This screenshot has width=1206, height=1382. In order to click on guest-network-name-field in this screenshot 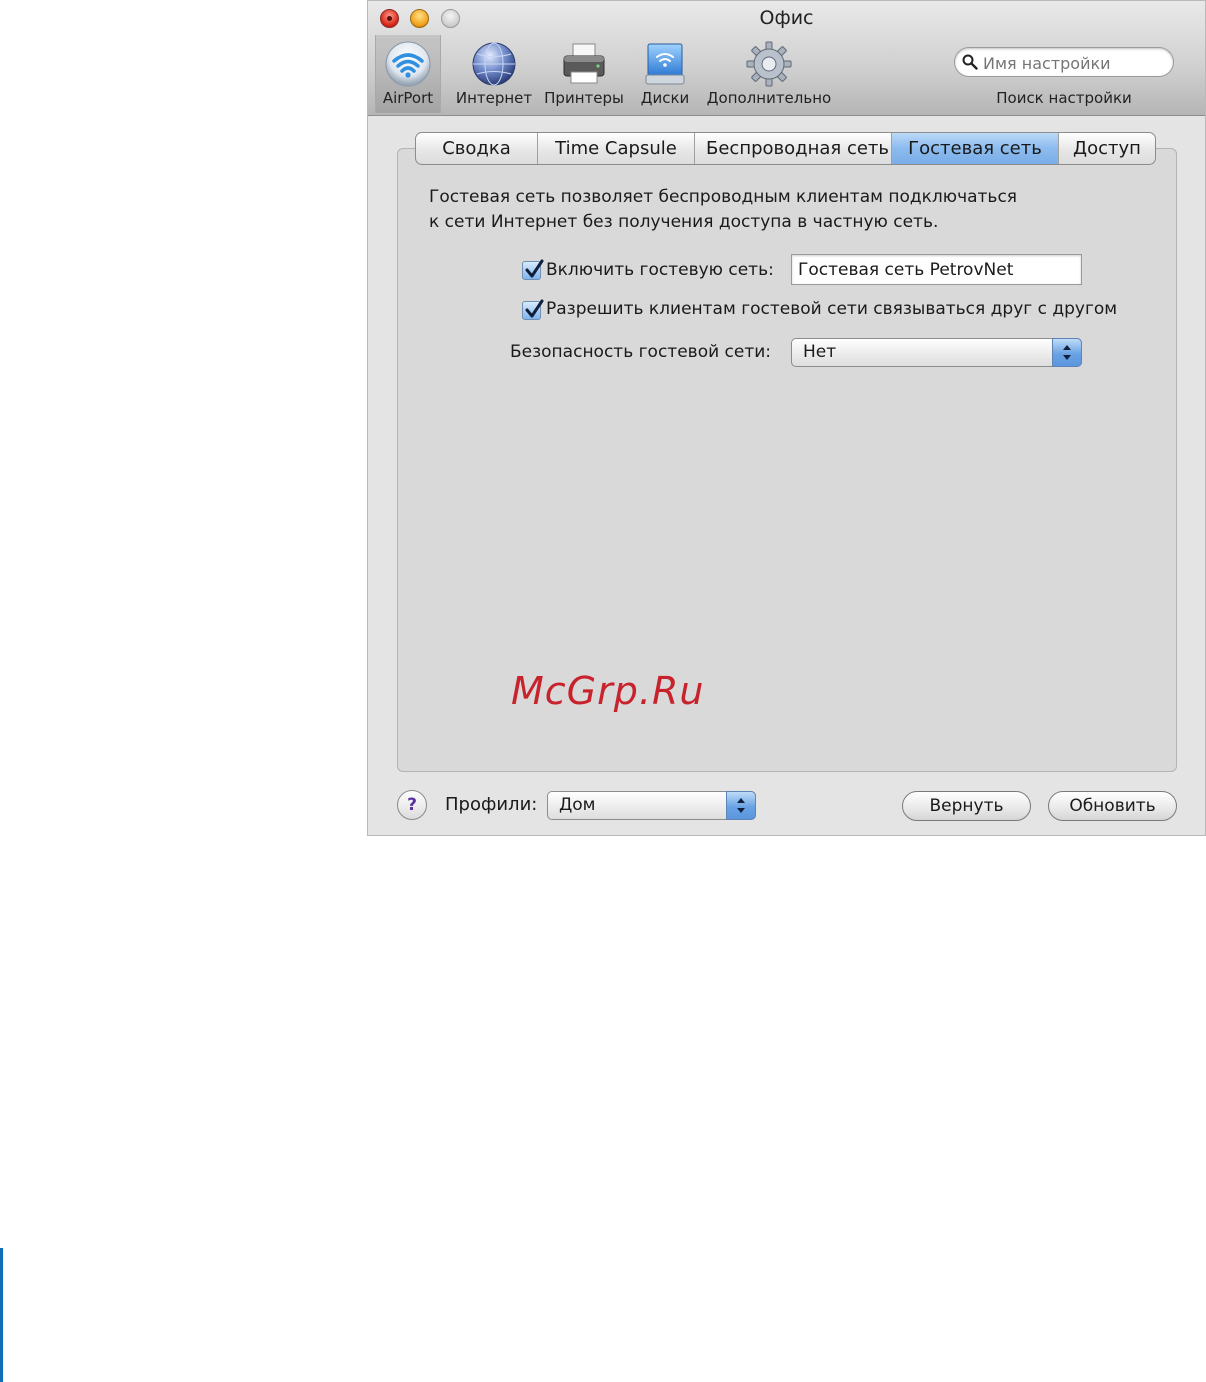, I will do `click(936, 269)`.